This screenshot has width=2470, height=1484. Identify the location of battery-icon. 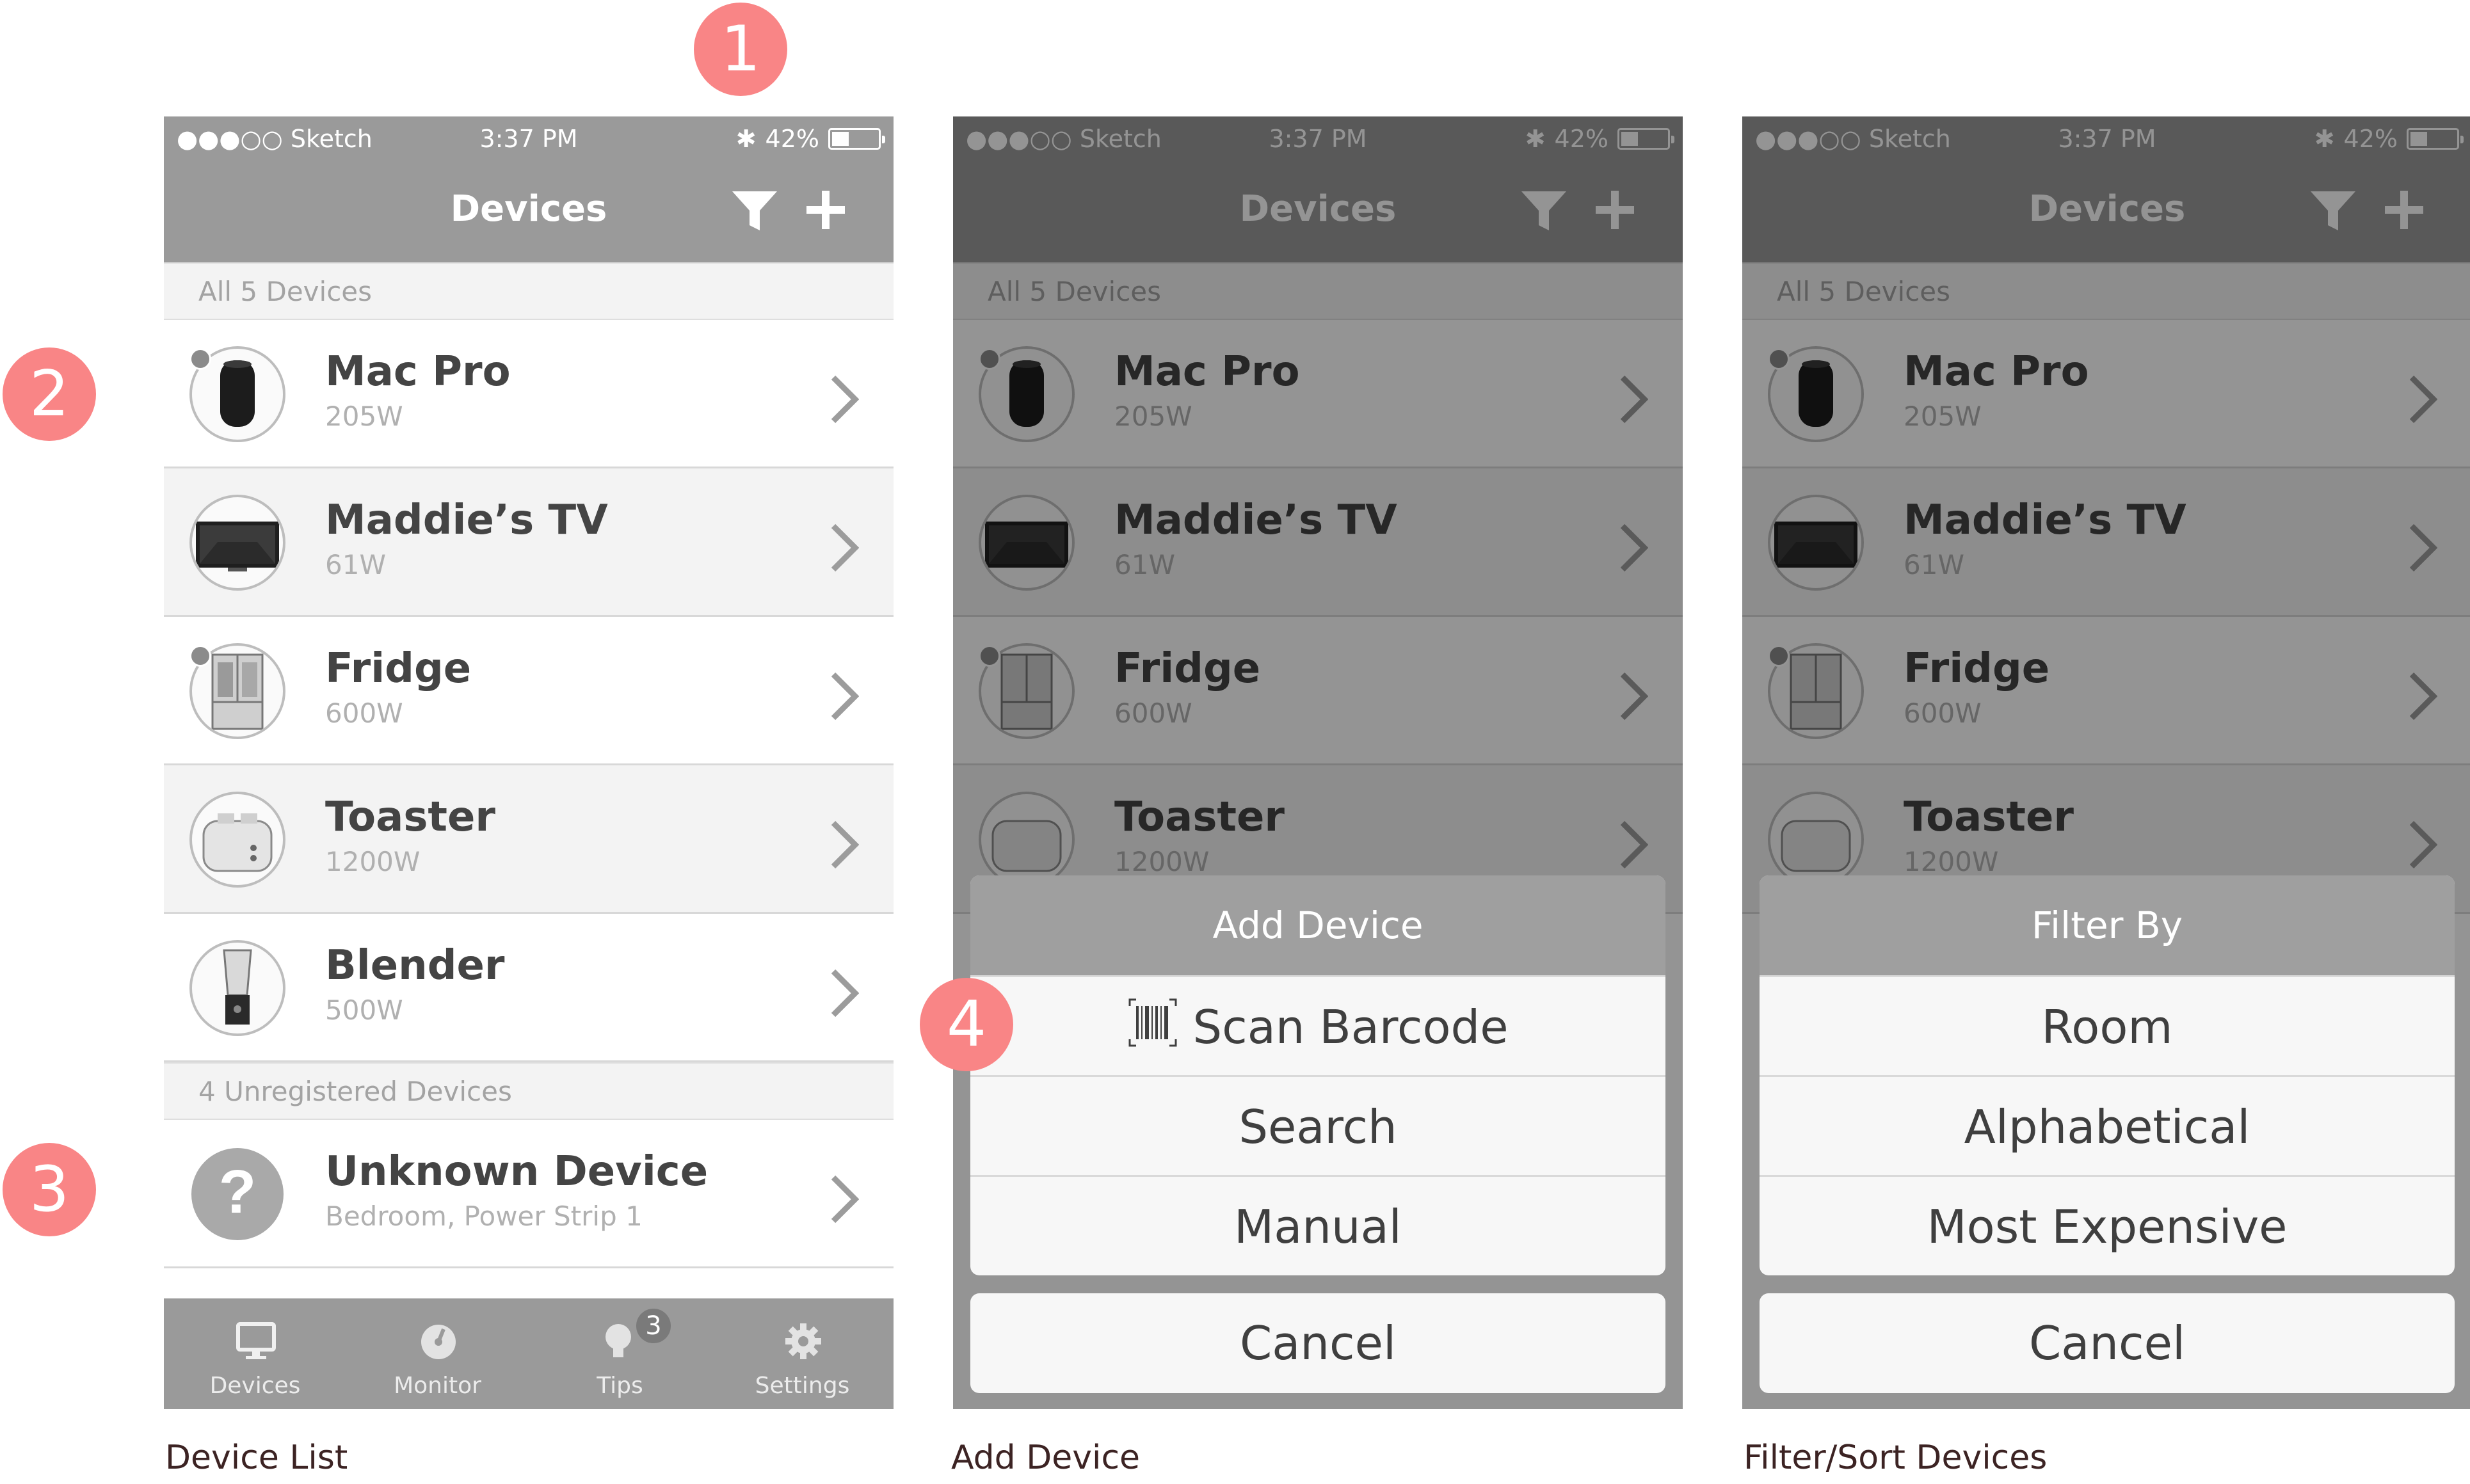
(856, 139).